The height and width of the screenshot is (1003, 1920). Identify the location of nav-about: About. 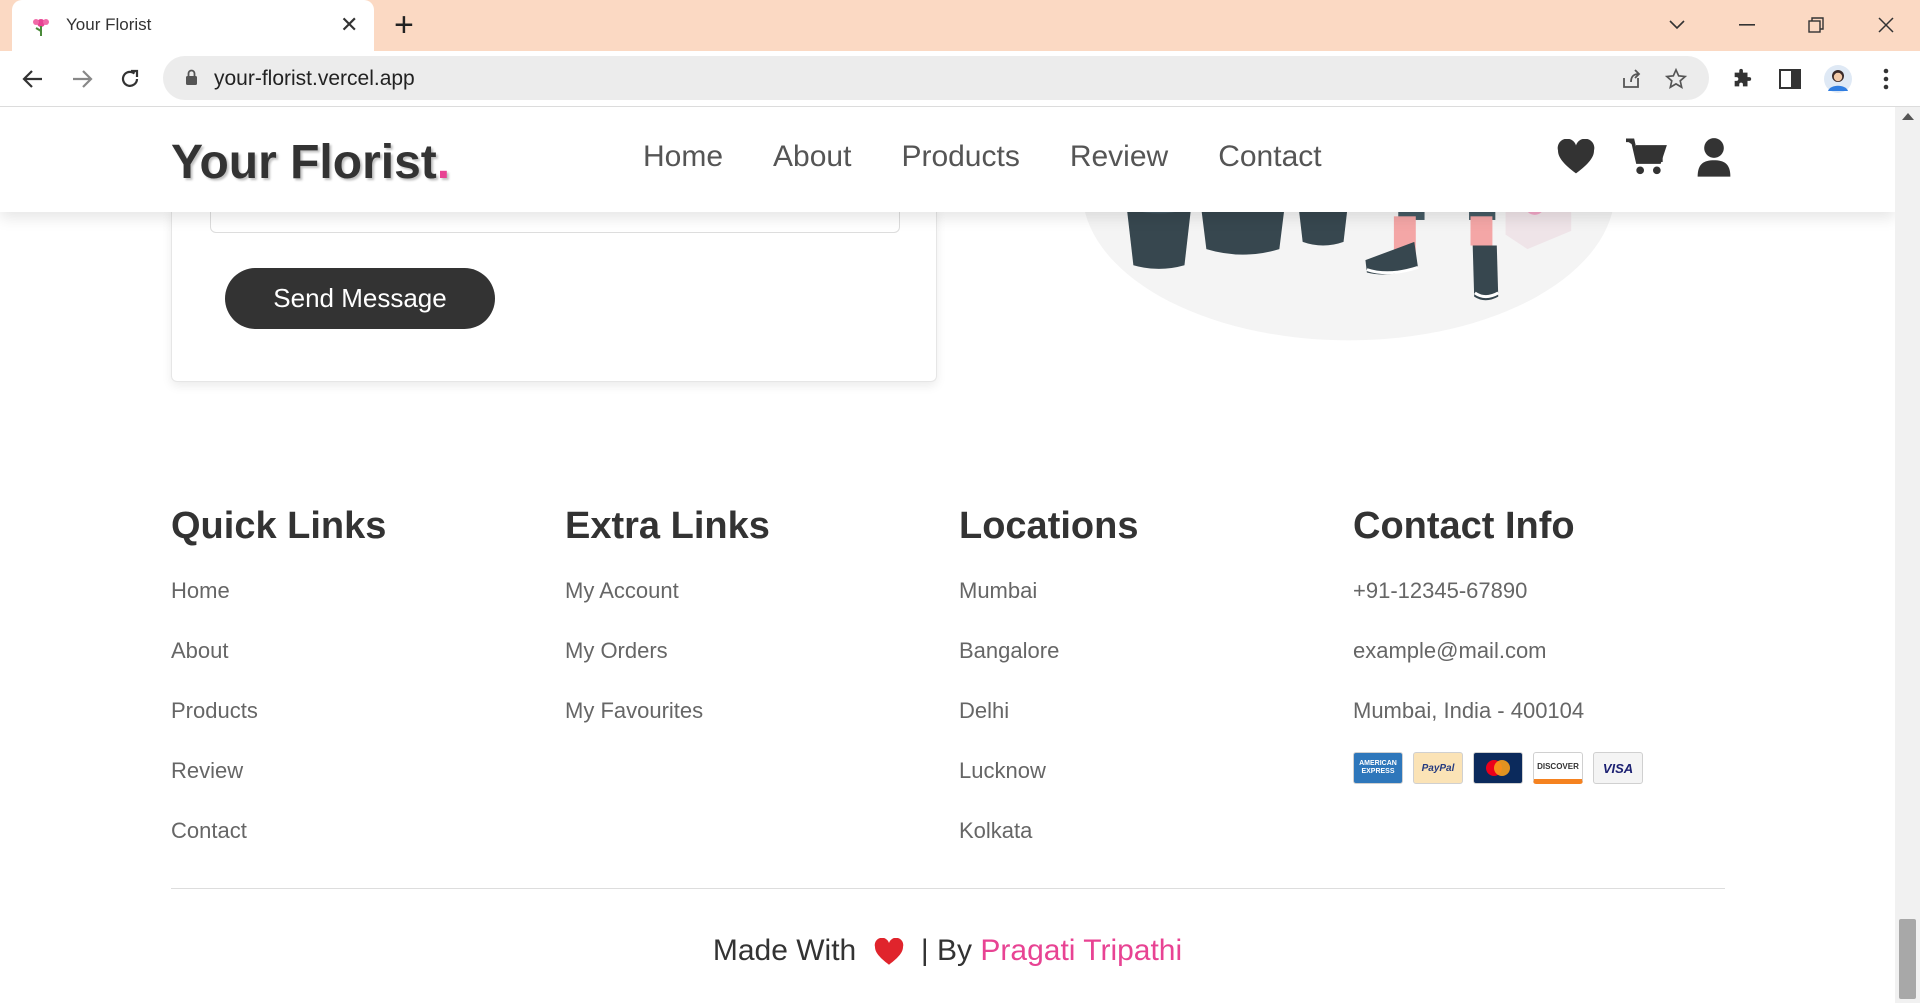
(812, 157).